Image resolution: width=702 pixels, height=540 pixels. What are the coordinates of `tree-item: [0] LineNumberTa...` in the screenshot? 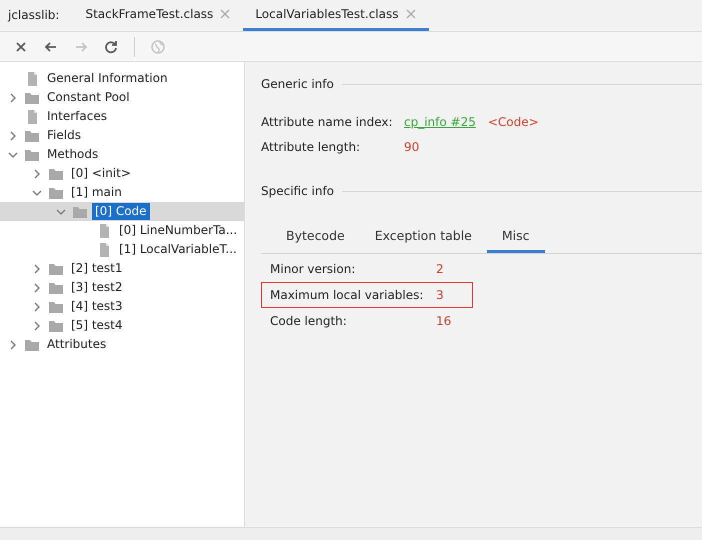 It's located at (178, 230).